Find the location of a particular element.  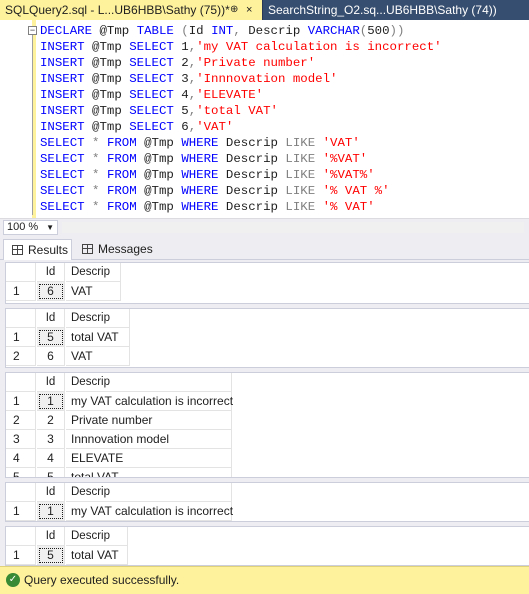

code-token: INT is located at coordinates (222, 31).